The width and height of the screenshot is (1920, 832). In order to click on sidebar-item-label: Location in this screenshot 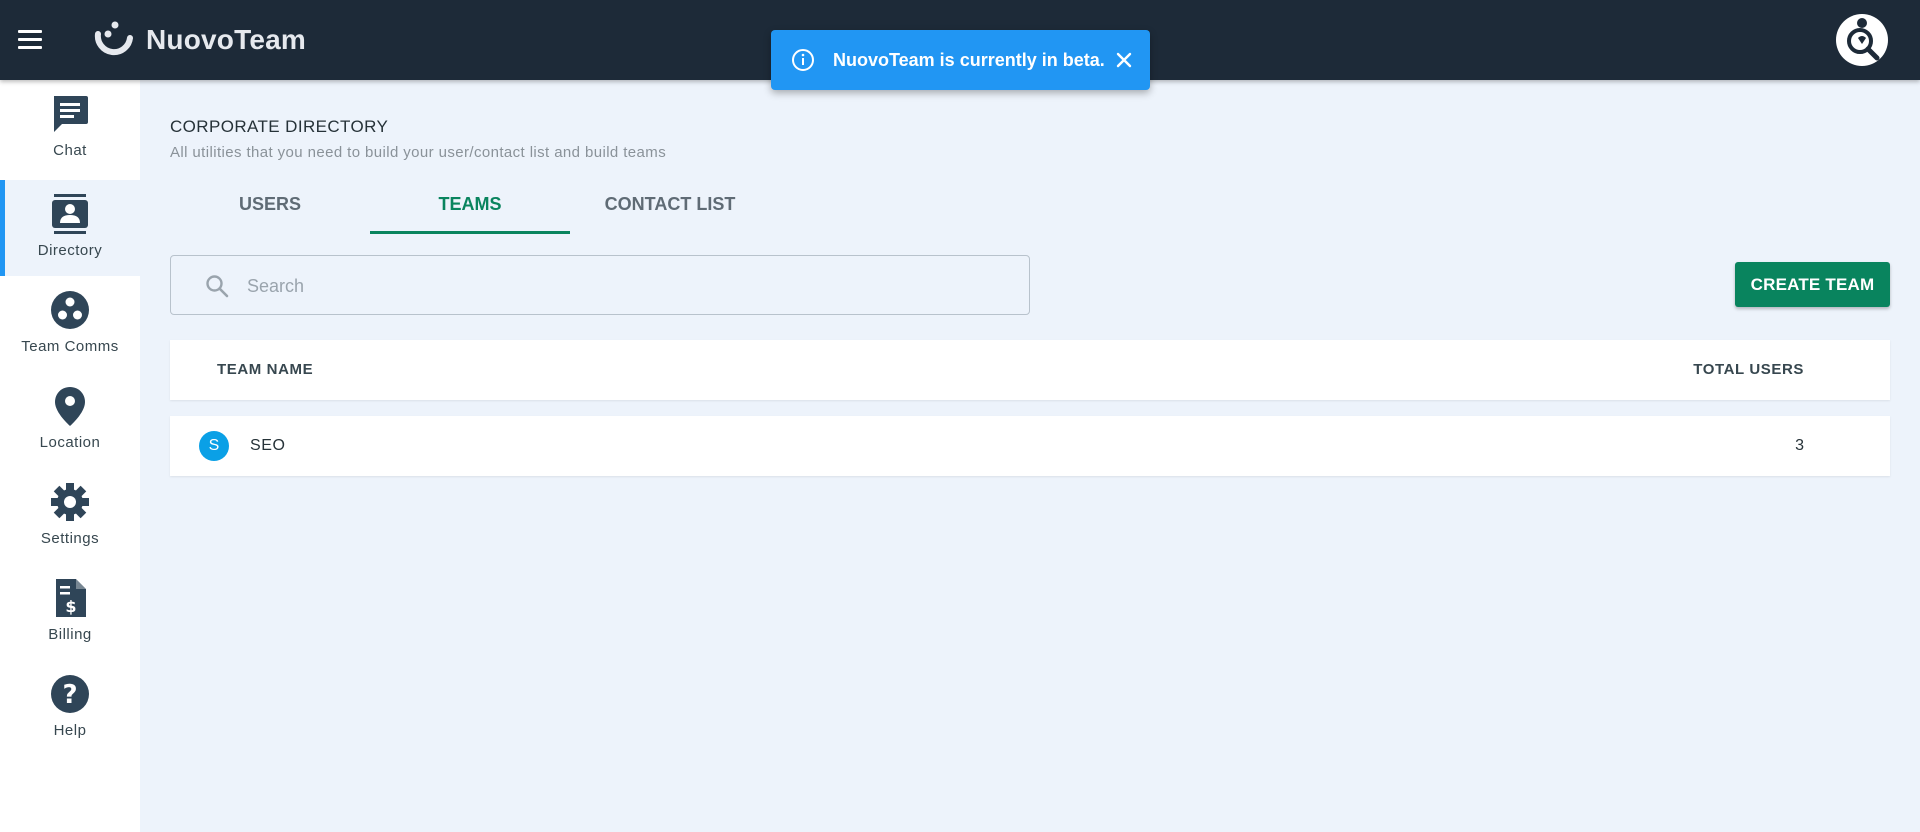, I will do `click(70, 442)`.